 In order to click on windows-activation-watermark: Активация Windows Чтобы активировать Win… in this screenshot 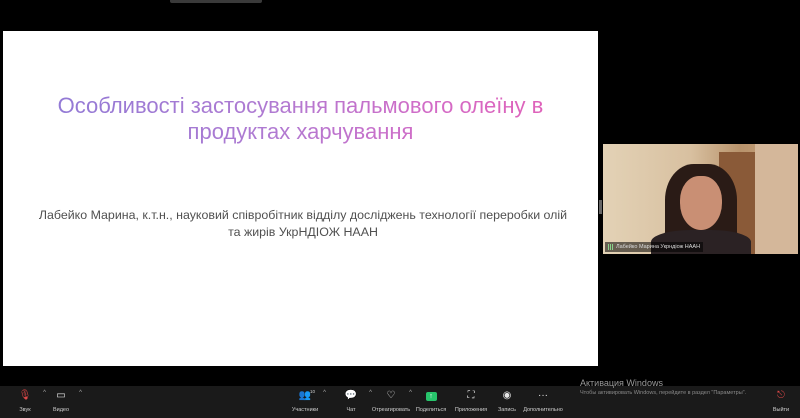, I will do `click(663, 388)`.